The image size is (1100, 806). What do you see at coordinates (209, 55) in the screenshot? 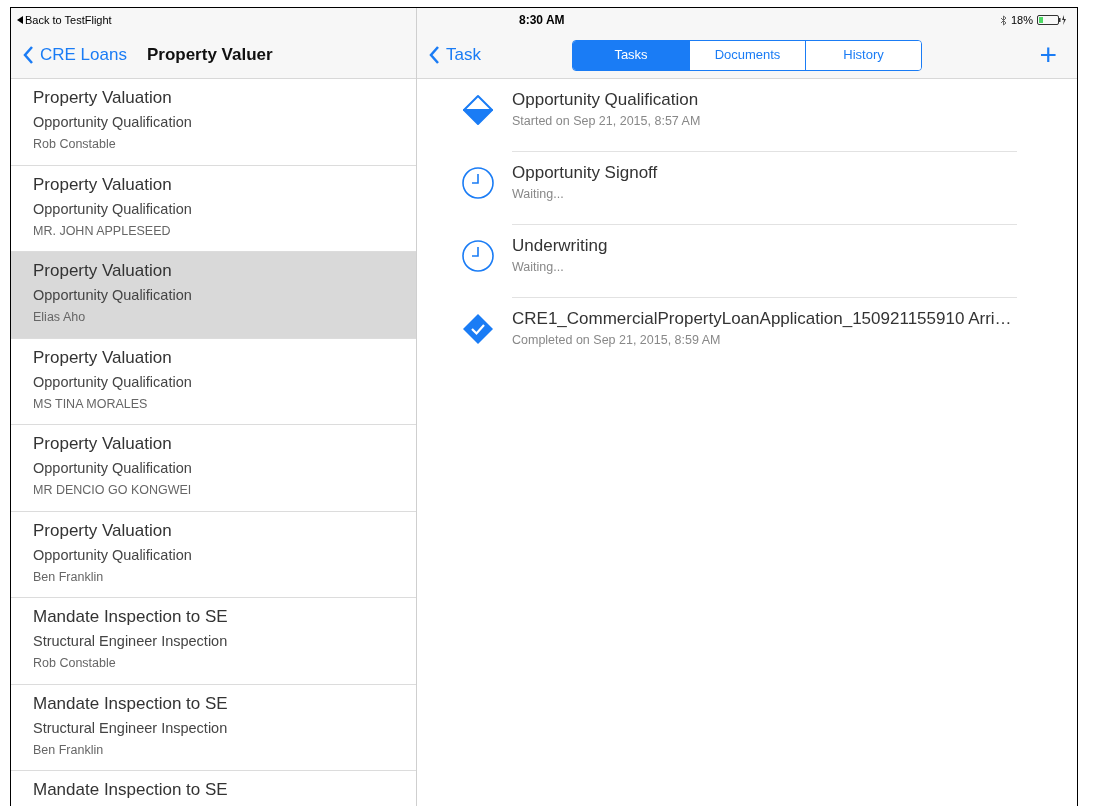
I see `nav-title: Property Valuer` at bounding box center [209, 55].